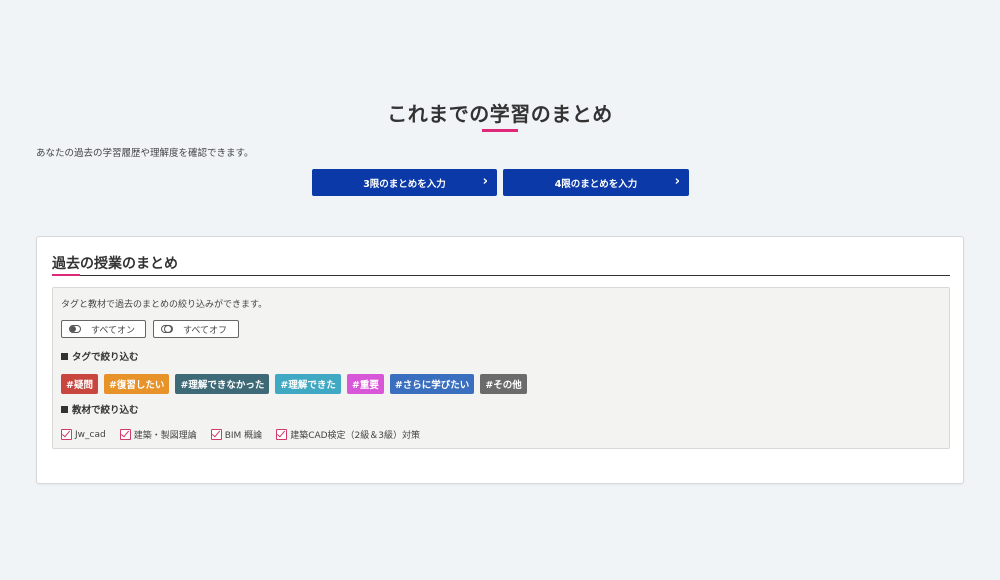 The image size is (1000, 580). I want to click on tag-understood: #理解できた, so click(308, 384).